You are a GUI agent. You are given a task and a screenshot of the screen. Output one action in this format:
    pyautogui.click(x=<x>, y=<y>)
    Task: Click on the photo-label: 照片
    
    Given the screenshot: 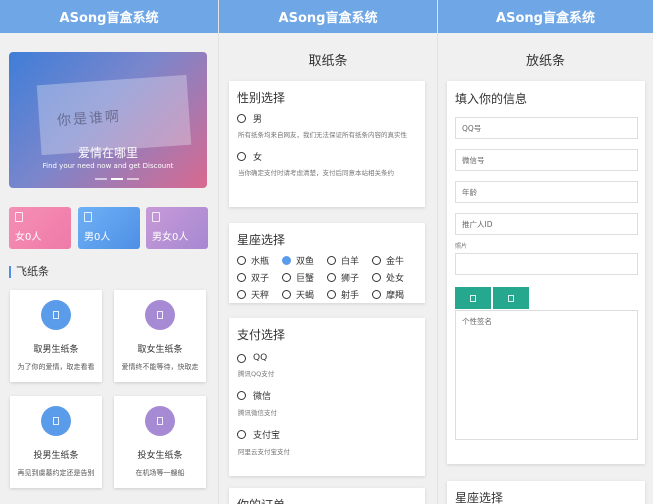 What is the action you would take?
    pyautogui.click(x=461, y=246)
    